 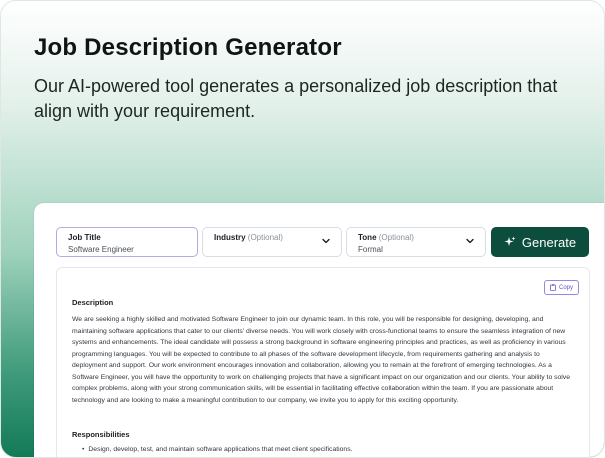 What do you see at coordinates (370, 249) in the screenshot?
I see `tone-value: Formal` at bounding box center [370, 249].